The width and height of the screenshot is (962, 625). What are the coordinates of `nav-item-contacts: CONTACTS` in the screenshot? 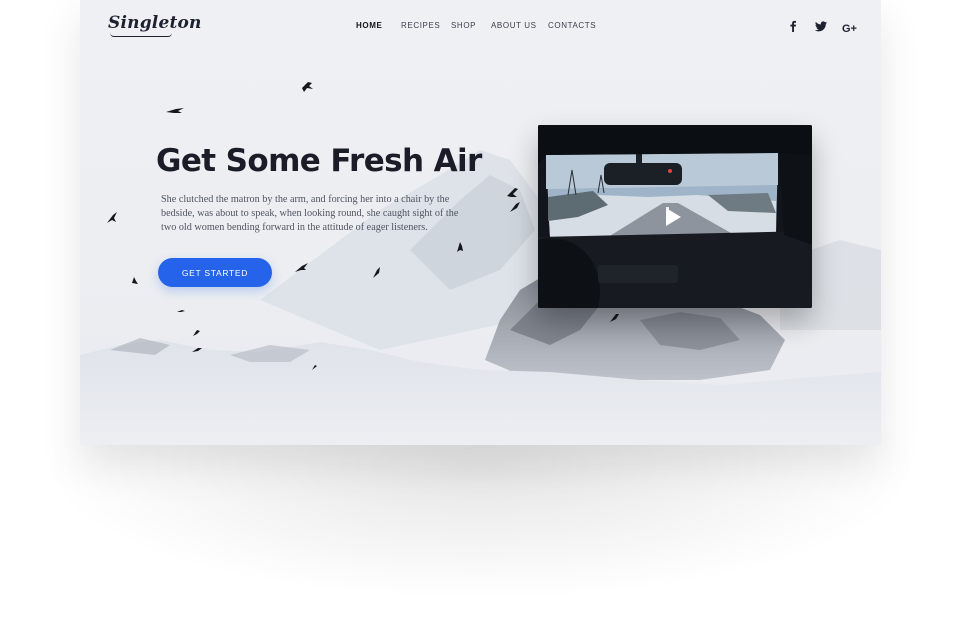 It's located at (572, 25).